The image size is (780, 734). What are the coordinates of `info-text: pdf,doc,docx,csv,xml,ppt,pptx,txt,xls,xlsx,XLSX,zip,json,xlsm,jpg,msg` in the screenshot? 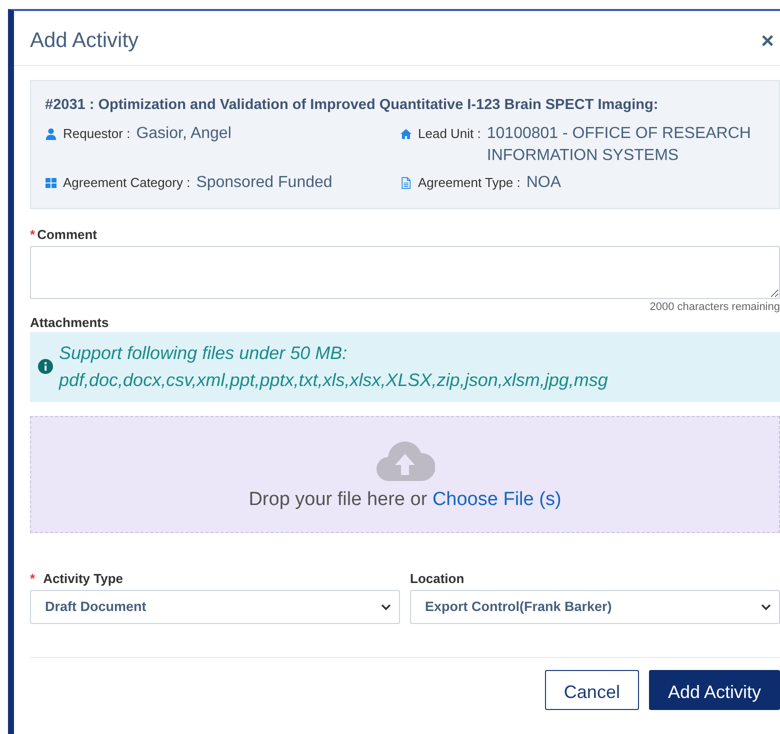 It's located at (333, 380).